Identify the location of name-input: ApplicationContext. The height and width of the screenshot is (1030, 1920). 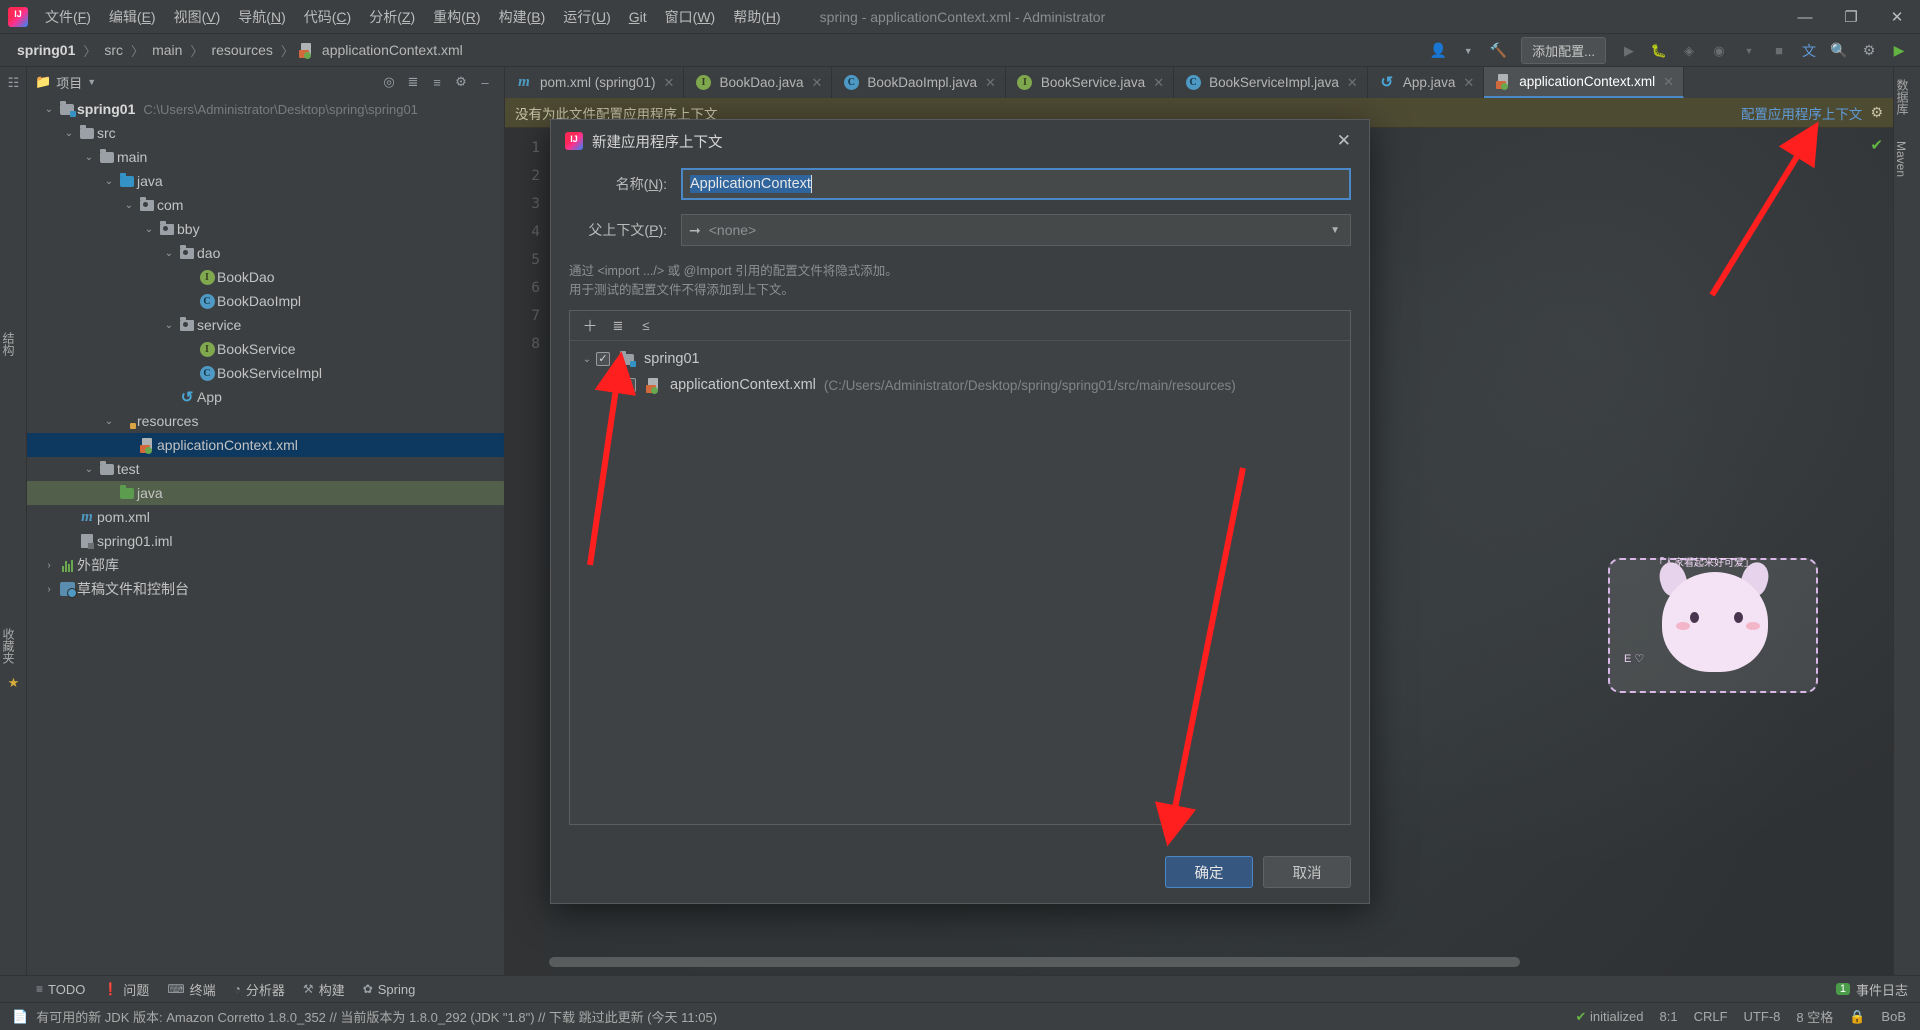
(1016, 184).